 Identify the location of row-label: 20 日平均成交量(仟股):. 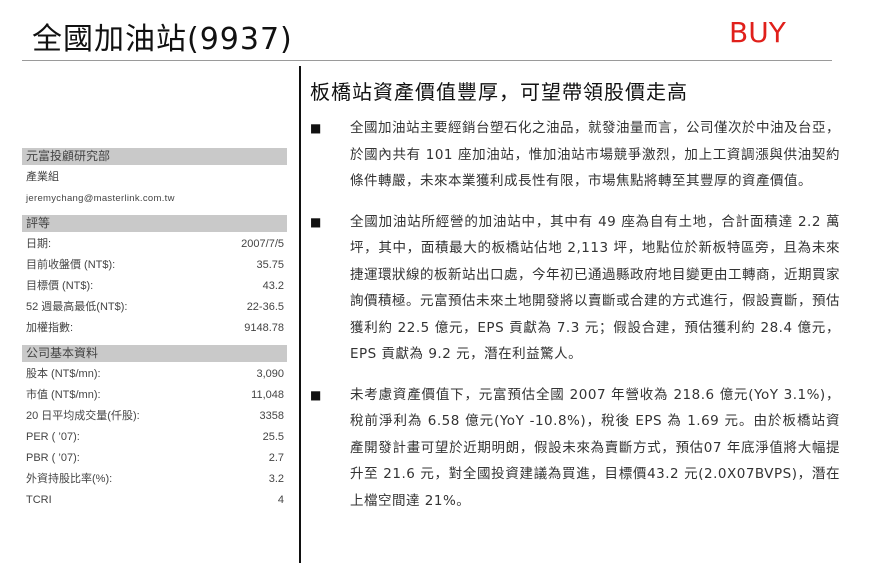
(83, 416).